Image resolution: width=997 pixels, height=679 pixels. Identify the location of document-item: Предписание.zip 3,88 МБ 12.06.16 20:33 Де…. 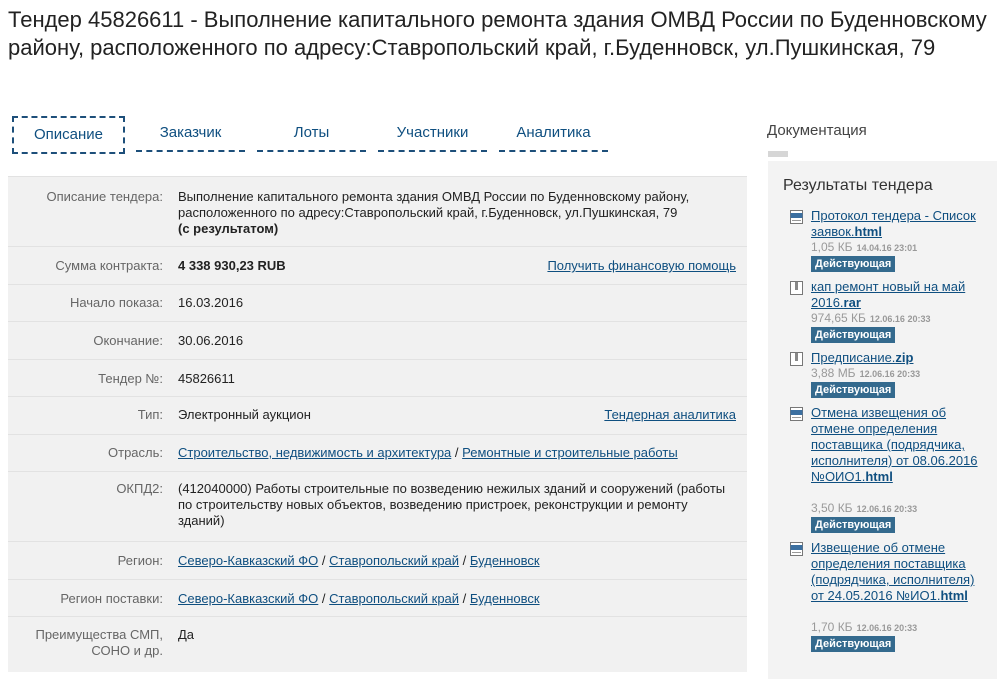
(890, 375).